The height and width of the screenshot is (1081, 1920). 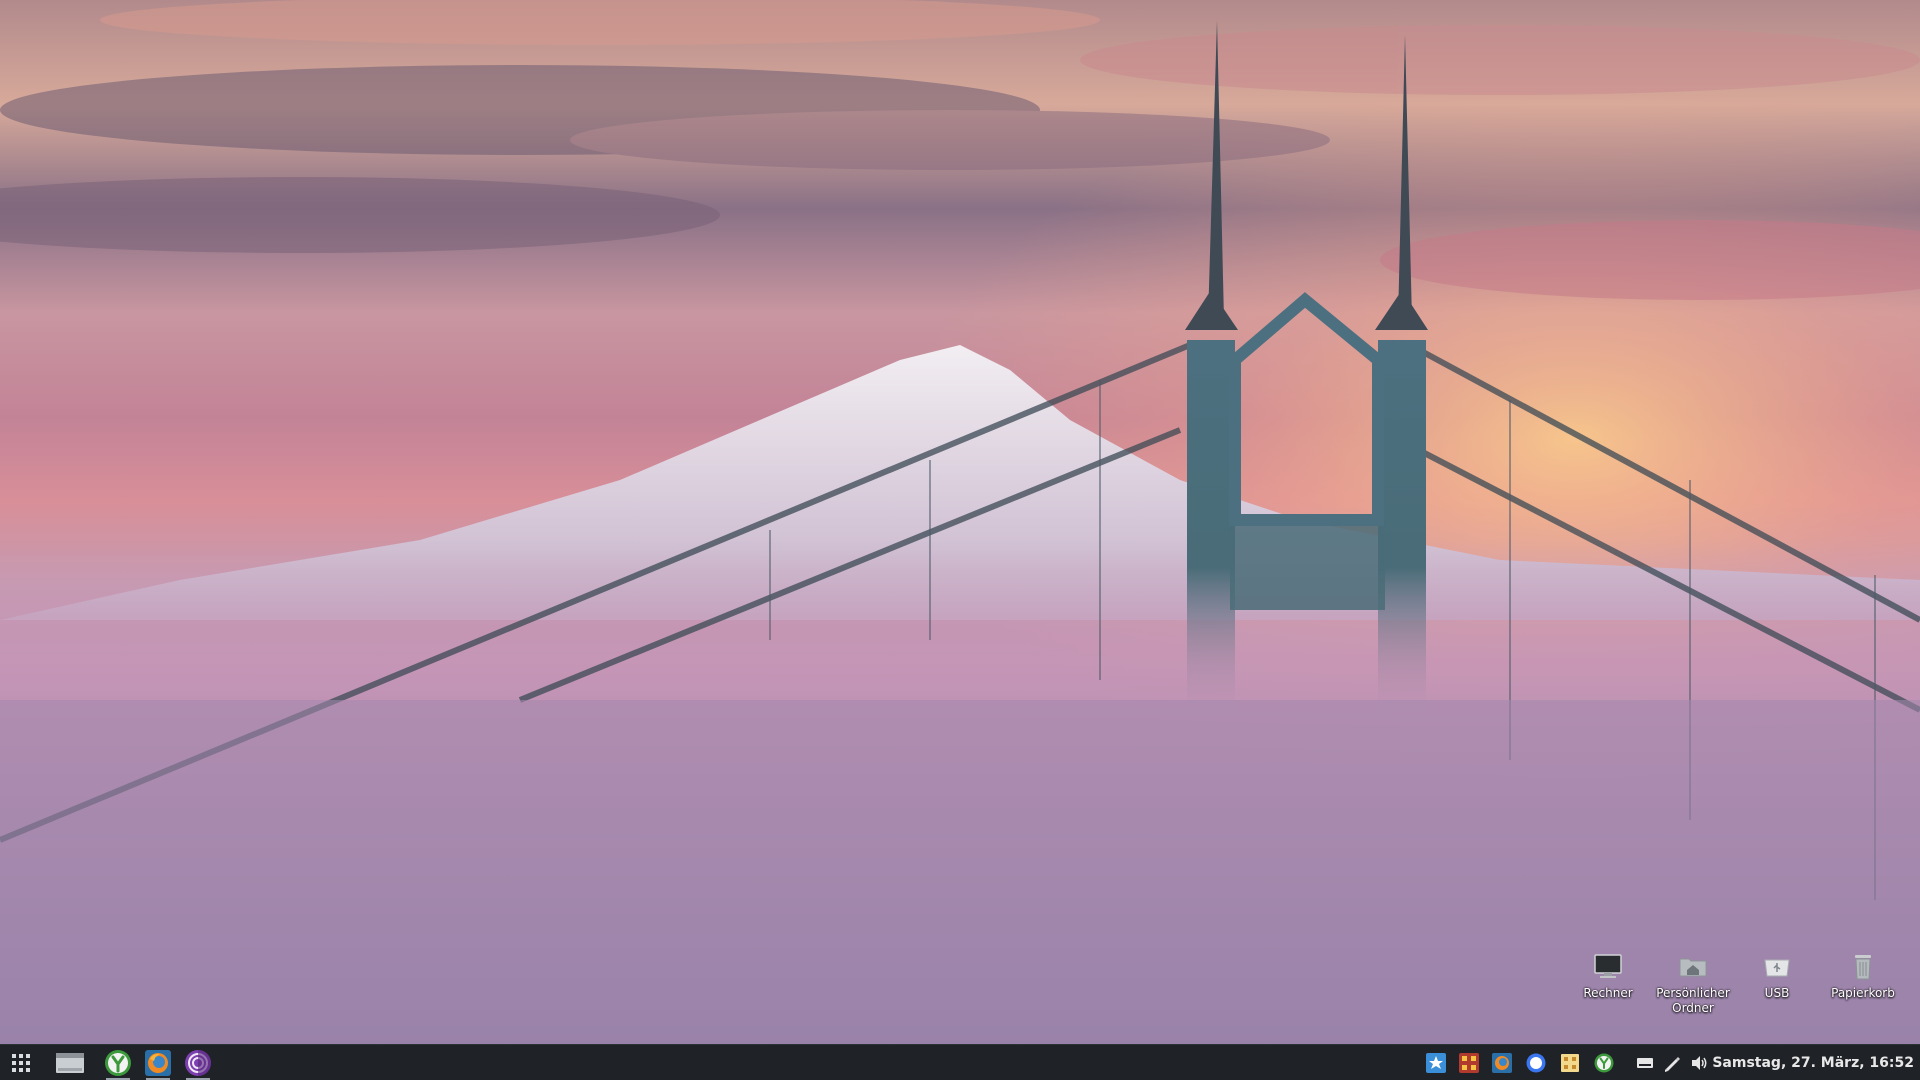 I want to click on green-y-icon, so click(x=118, y=1063).